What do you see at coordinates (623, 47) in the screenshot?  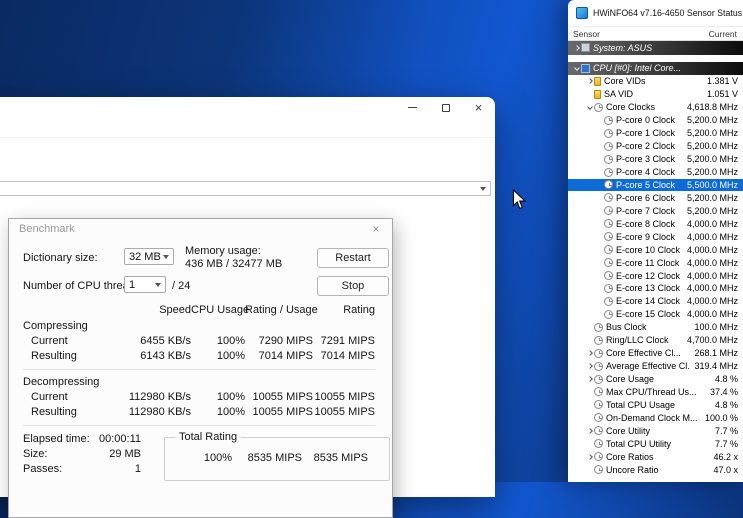 I see `sensor-label: System: ASUS` at bounding box center [623, 47].